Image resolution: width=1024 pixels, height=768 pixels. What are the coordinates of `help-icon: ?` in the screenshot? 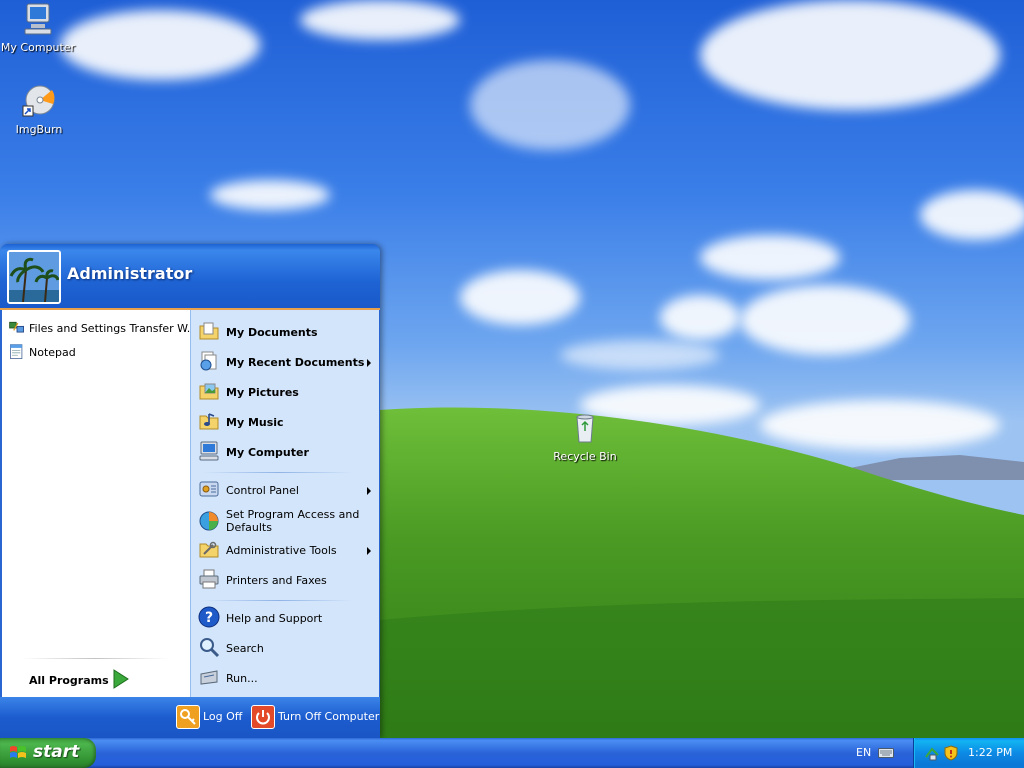 It's located at (209, 617).